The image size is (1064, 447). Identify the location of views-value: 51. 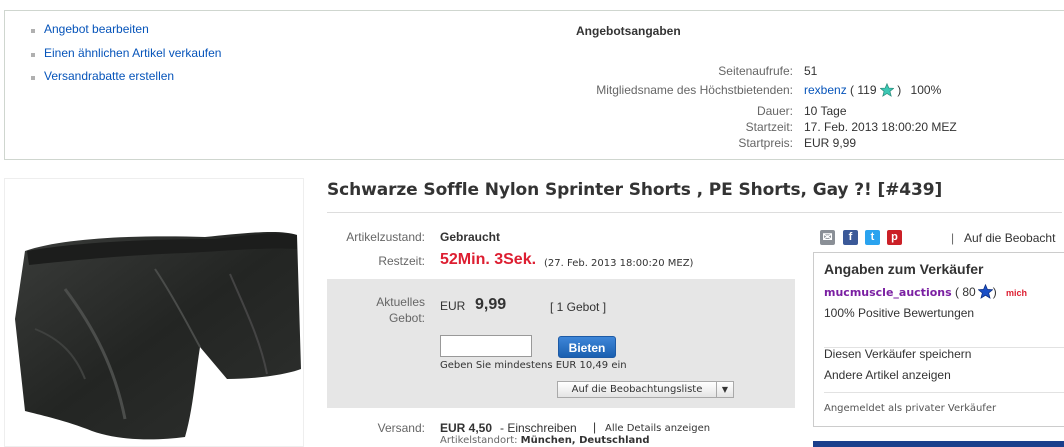
(811, 71).